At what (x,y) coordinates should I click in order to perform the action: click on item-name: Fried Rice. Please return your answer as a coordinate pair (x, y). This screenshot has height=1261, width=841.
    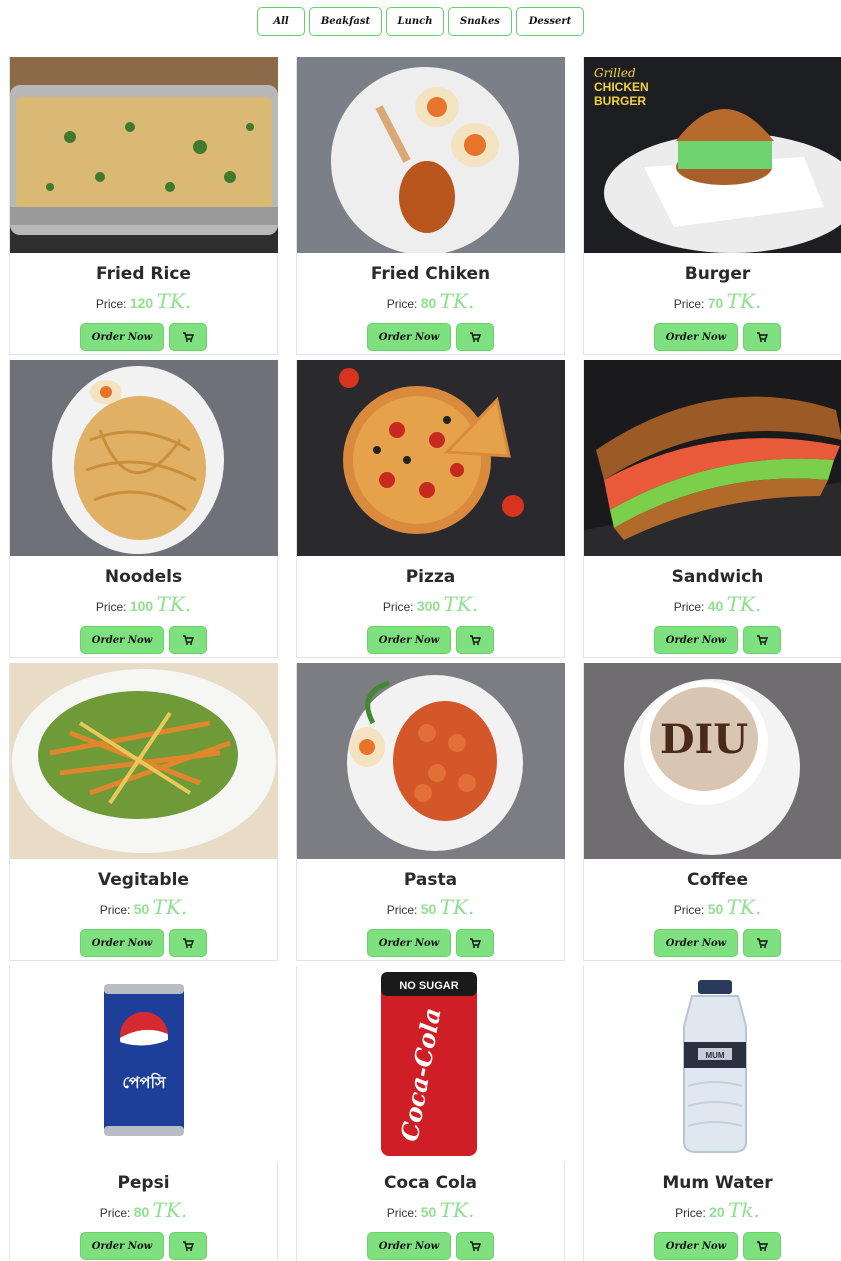
    Looking at the image, I should click on (143, 274).